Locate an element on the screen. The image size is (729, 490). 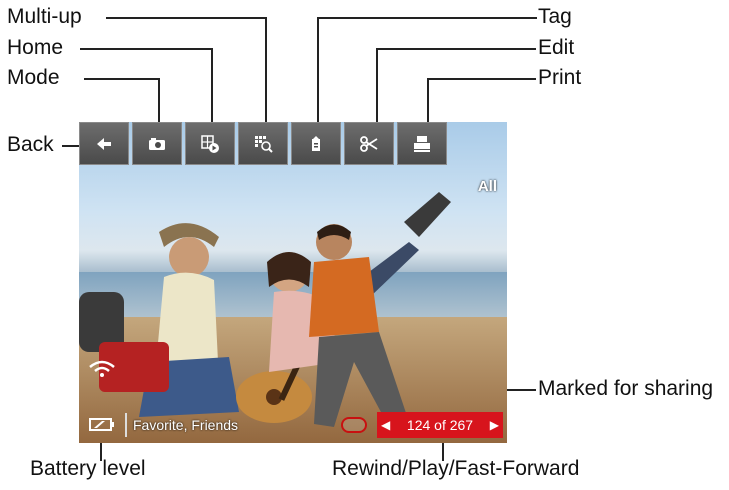
photo-caption: Favorite, Friends is located at coordinates (186, 425).